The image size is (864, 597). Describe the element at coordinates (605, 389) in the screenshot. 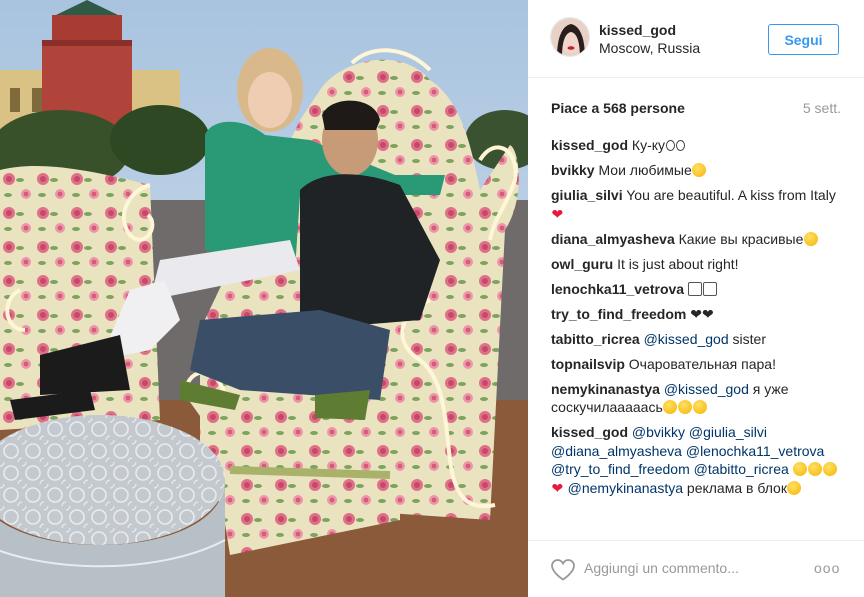

I see `comment-author-link: nemykinanastya` at that location.